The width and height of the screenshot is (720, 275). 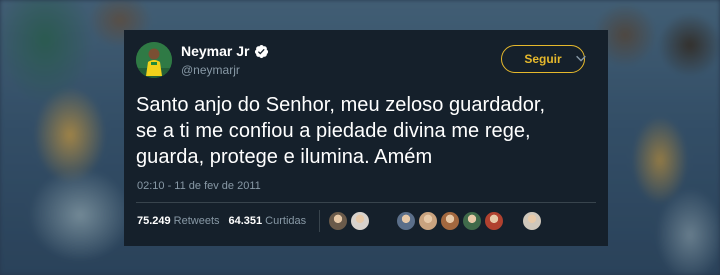 I want to click on author-avatar, so click(x=154, y=60).